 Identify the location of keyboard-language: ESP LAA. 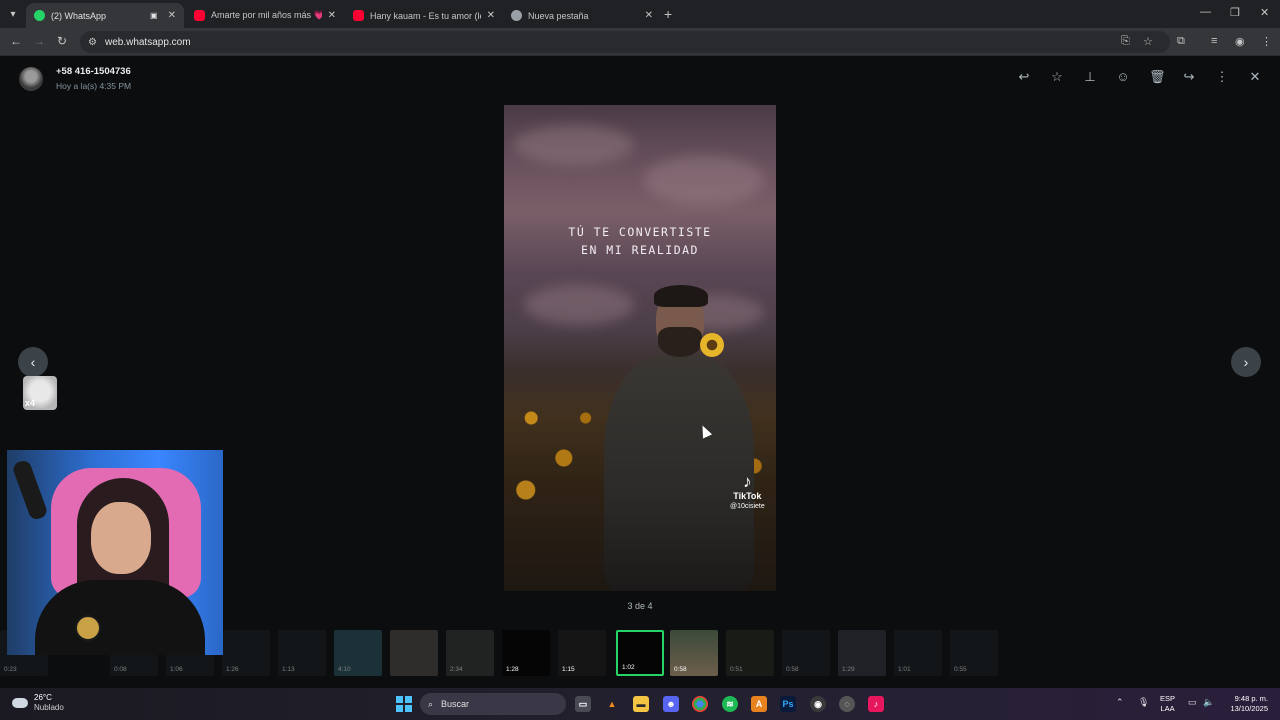
(1167, 704).